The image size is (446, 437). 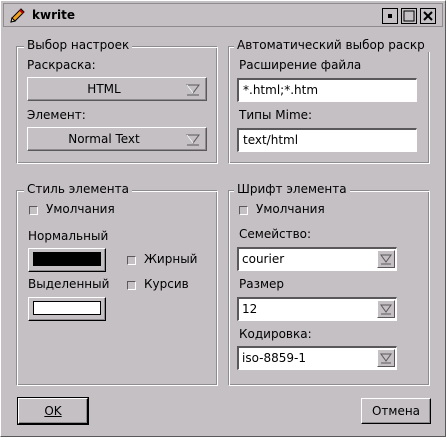 I want to click on selected-color-label: Выделенный, so click(x=69, y=284).